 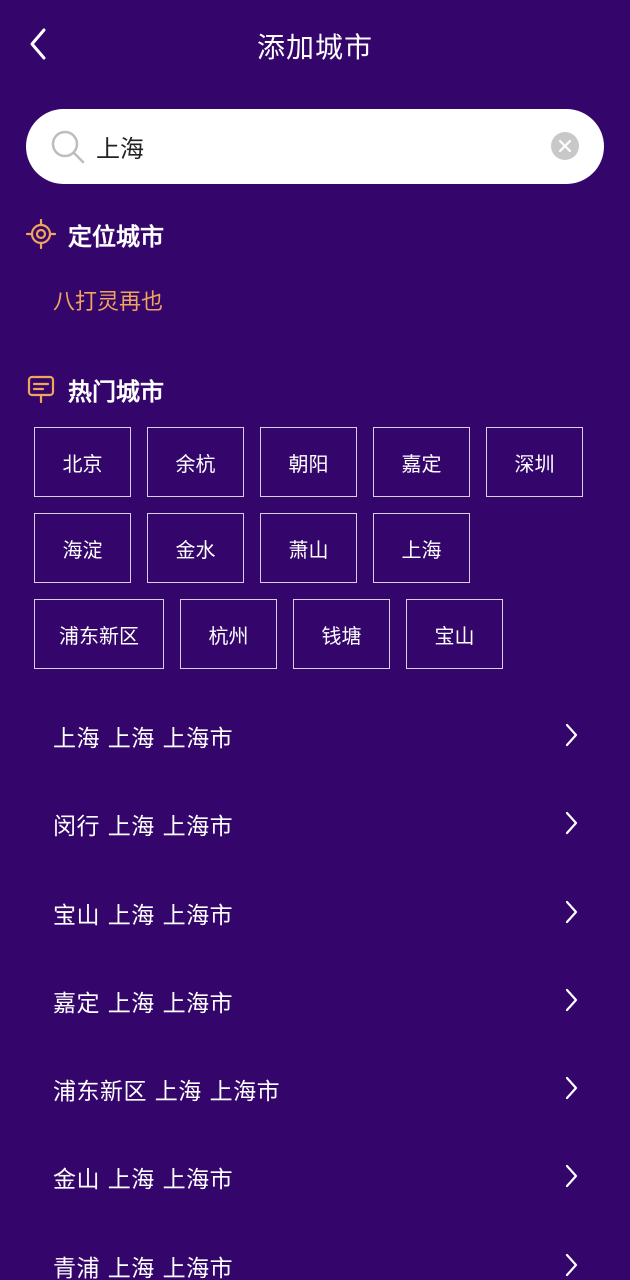 I want to click on search-bar, so click(x=315, y=146).